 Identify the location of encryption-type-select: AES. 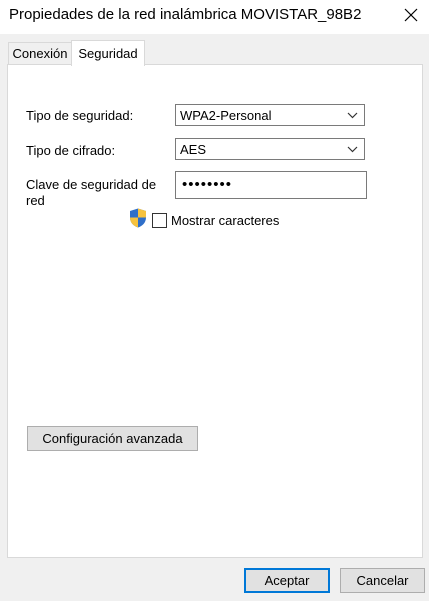
(270, 149).